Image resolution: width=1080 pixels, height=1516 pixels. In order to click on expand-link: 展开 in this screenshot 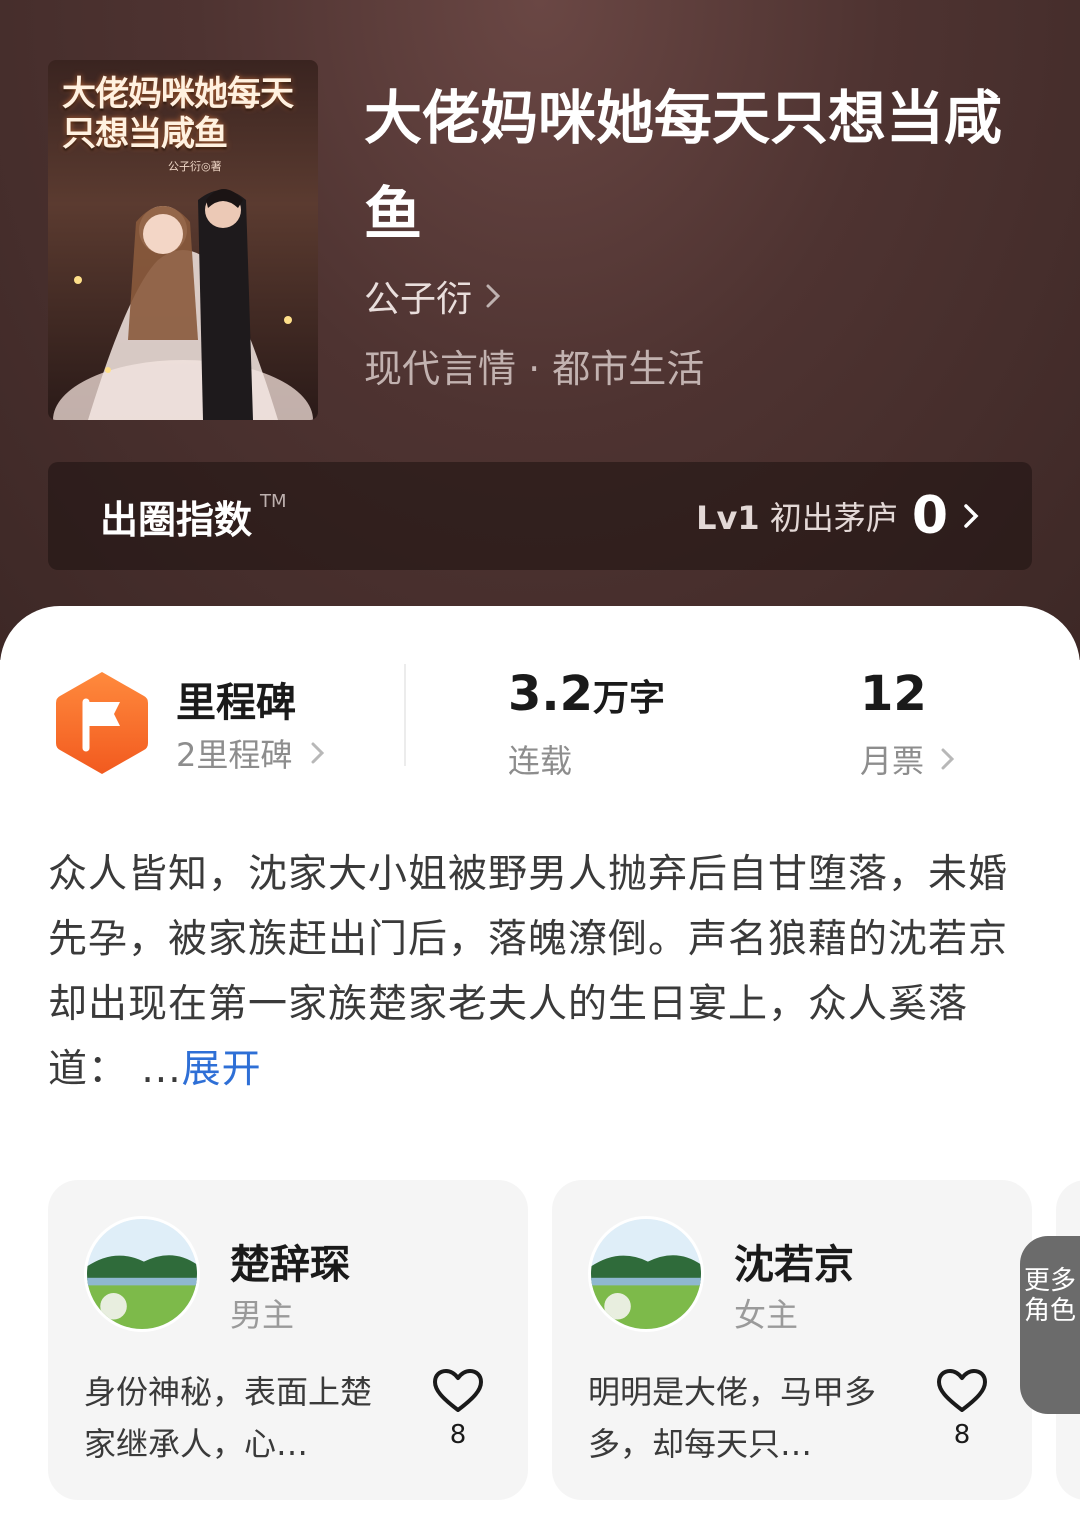, I will do `click(222, 1069)`.